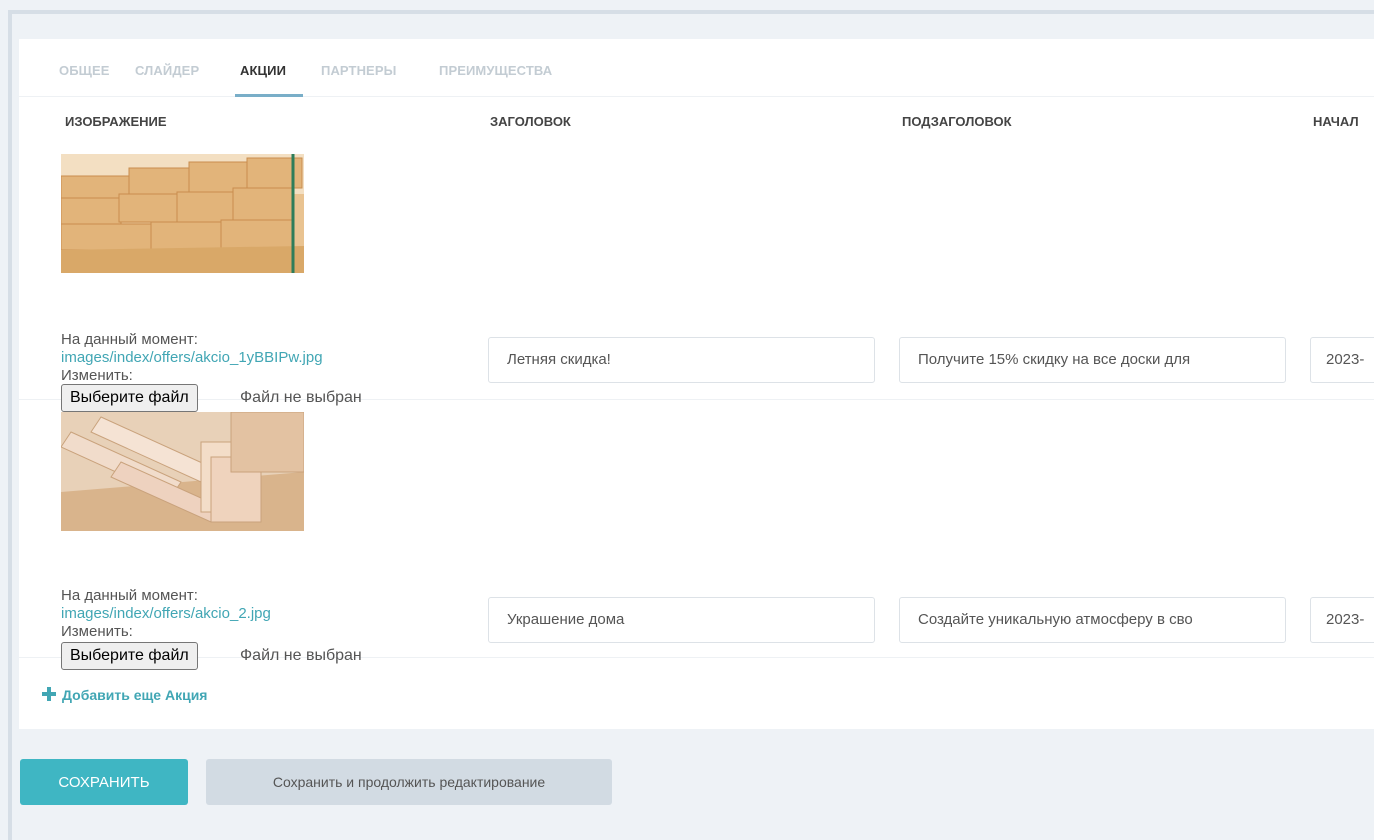  What do you see at coordinates (301, 655) in the screenshot?
I see `file-status-text: Файл не выбран` at bounding box center [301, 655].